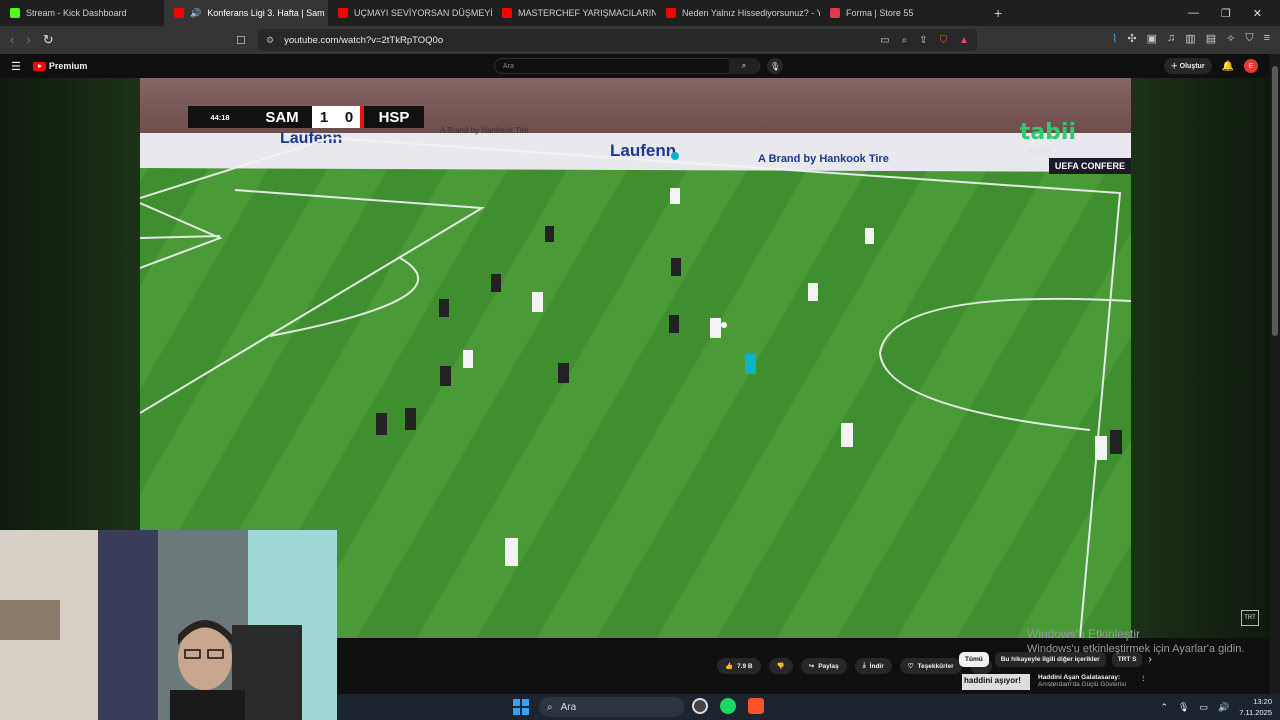 Image resolution: width=1280 pixels, height=720 pixels. Describe the element at coordinates (1082, 684) in the screenshot. I see `related-subtitle: Amsterdam'da Güçlü Gösterisi` at that location.